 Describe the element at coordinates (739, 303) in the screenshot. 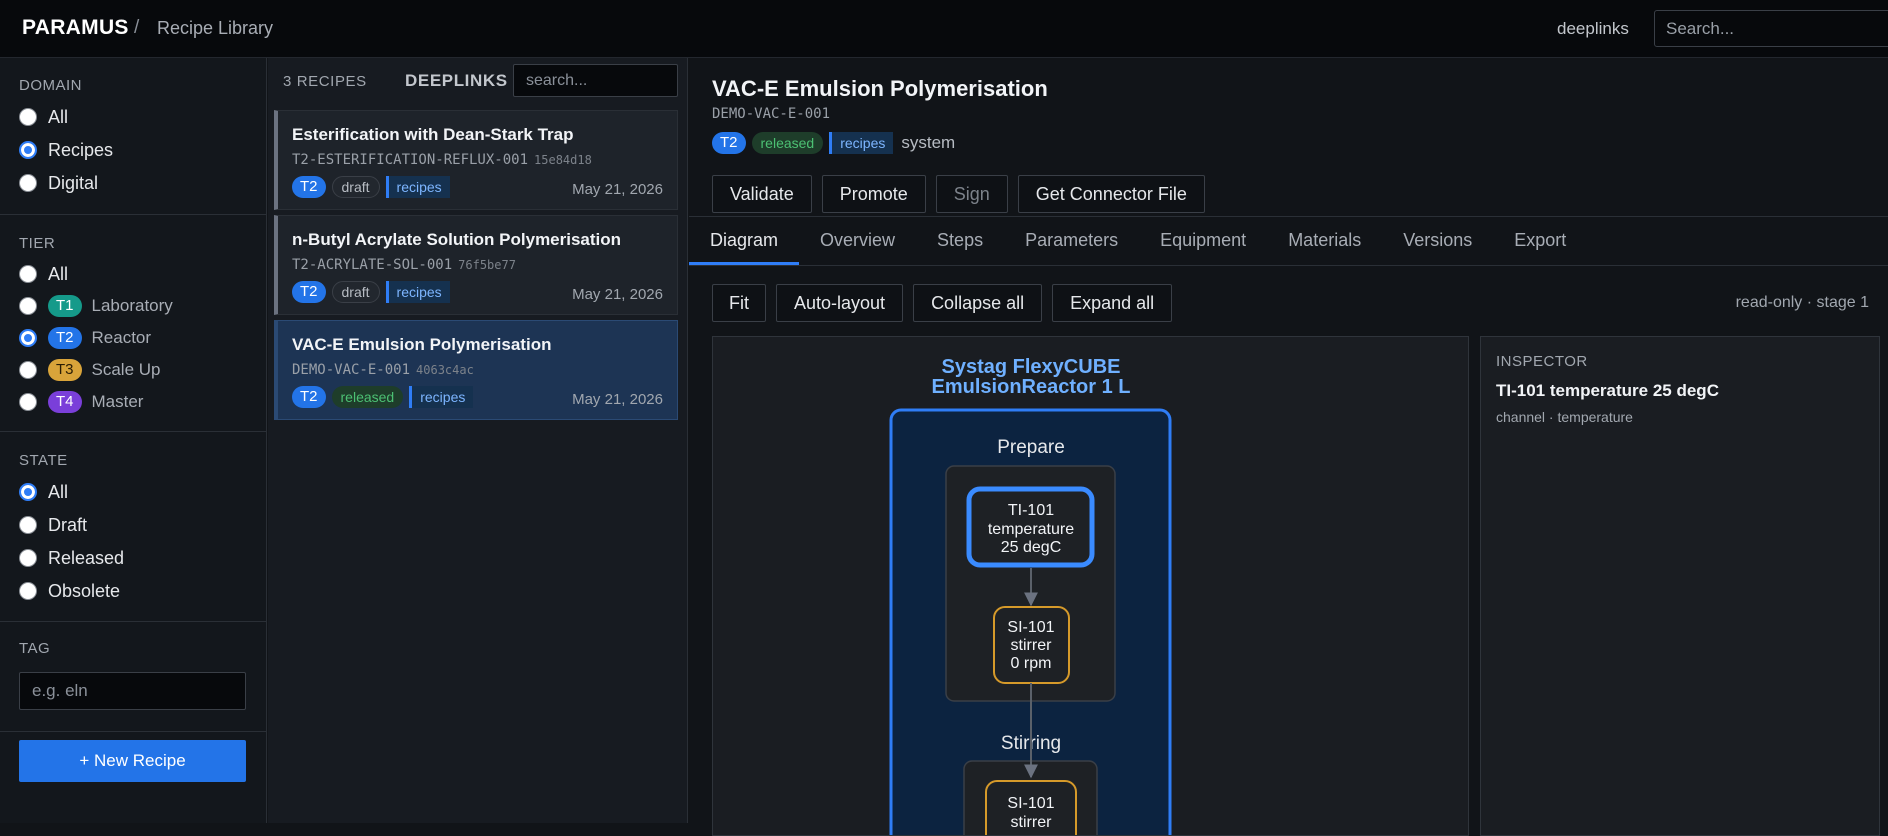

I see `fit-button: Fit` at that location.